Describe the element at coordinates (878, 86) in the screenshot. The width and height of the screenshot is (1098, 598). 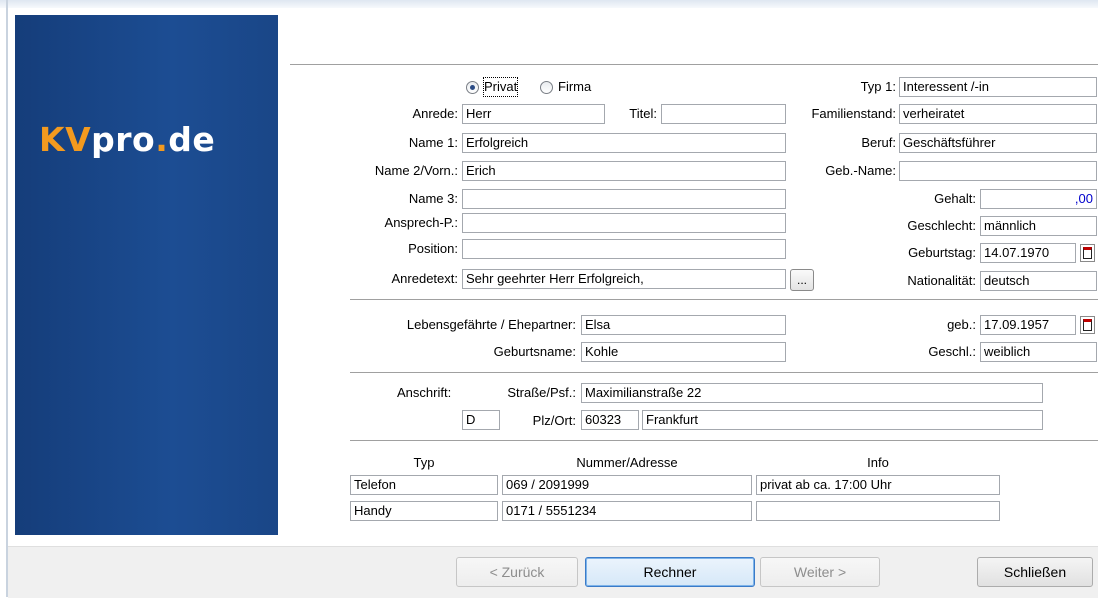
I see `typ1-label: Typ 1:` at that location.